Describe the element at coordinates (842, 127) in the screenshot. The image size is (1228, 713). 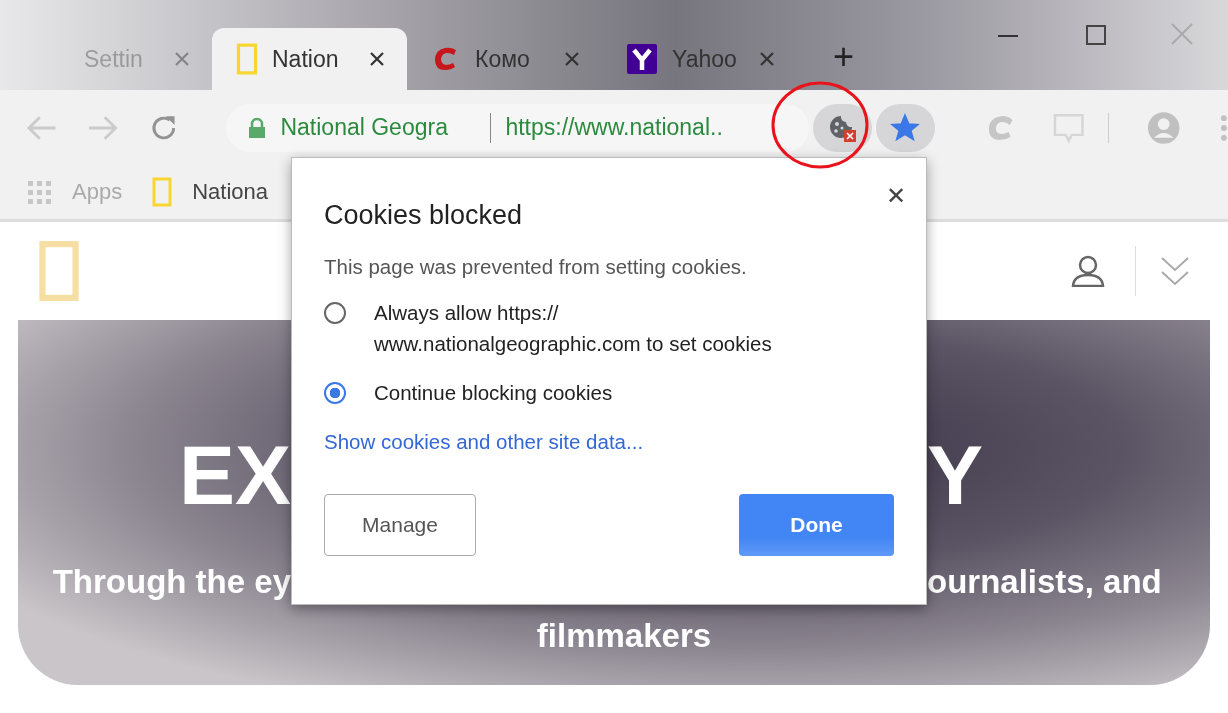
I see `cookie-button` at that location.